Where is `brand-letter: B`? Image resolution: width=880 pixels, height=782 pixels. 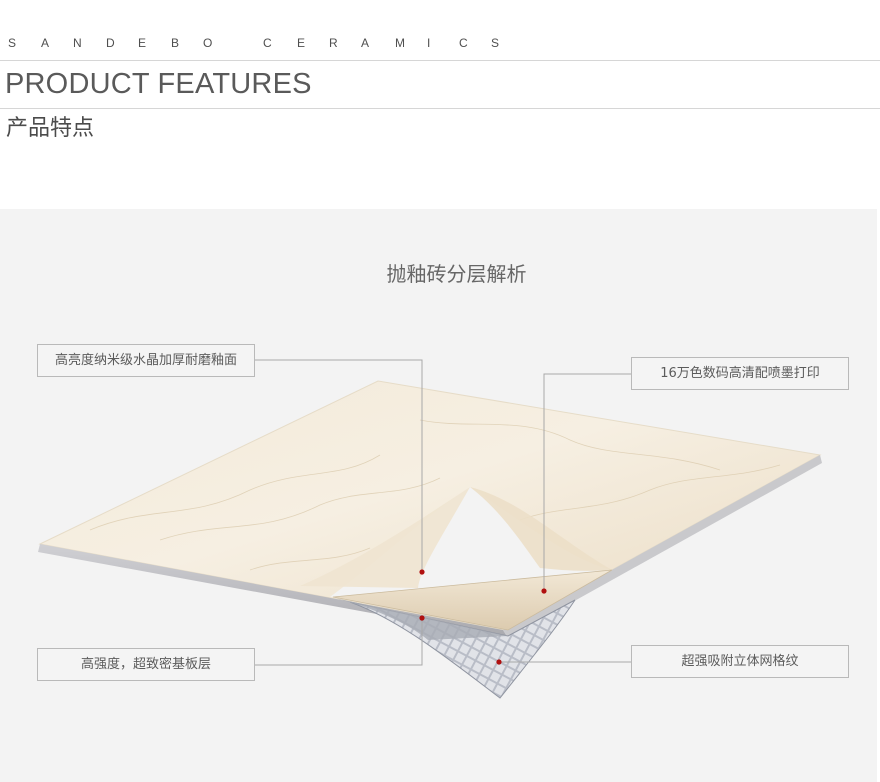 brand-letter: B is located at coordinates (175, 43).